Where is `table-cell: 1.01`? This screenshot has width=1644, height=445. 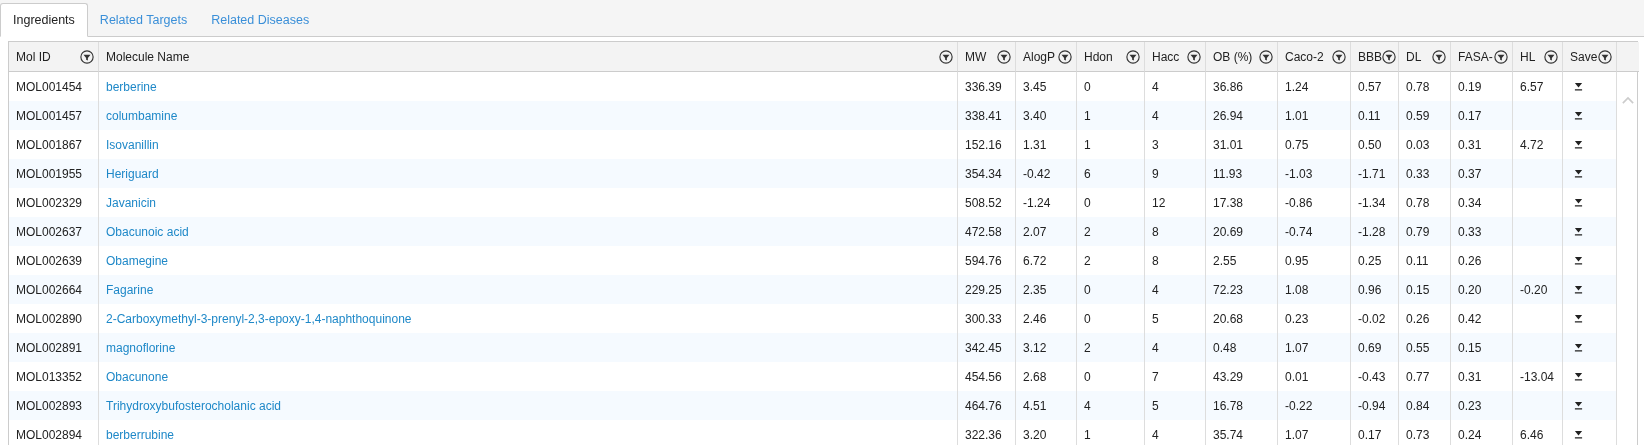
table-cell: 1.01 is located at coordinates (1314, 115).